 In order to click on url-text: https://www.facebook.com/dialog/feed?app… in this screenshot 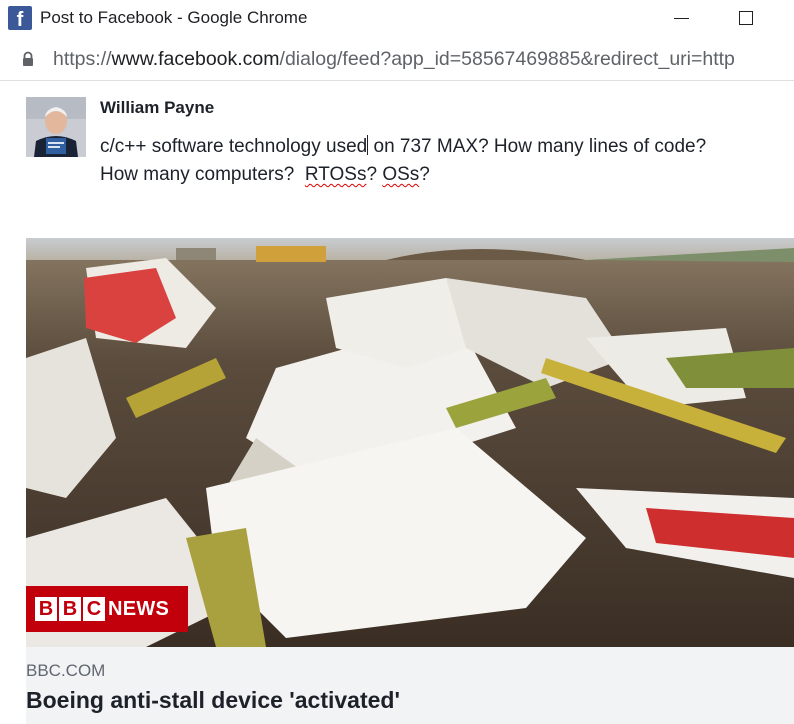, I will do `click(394, 59)`.